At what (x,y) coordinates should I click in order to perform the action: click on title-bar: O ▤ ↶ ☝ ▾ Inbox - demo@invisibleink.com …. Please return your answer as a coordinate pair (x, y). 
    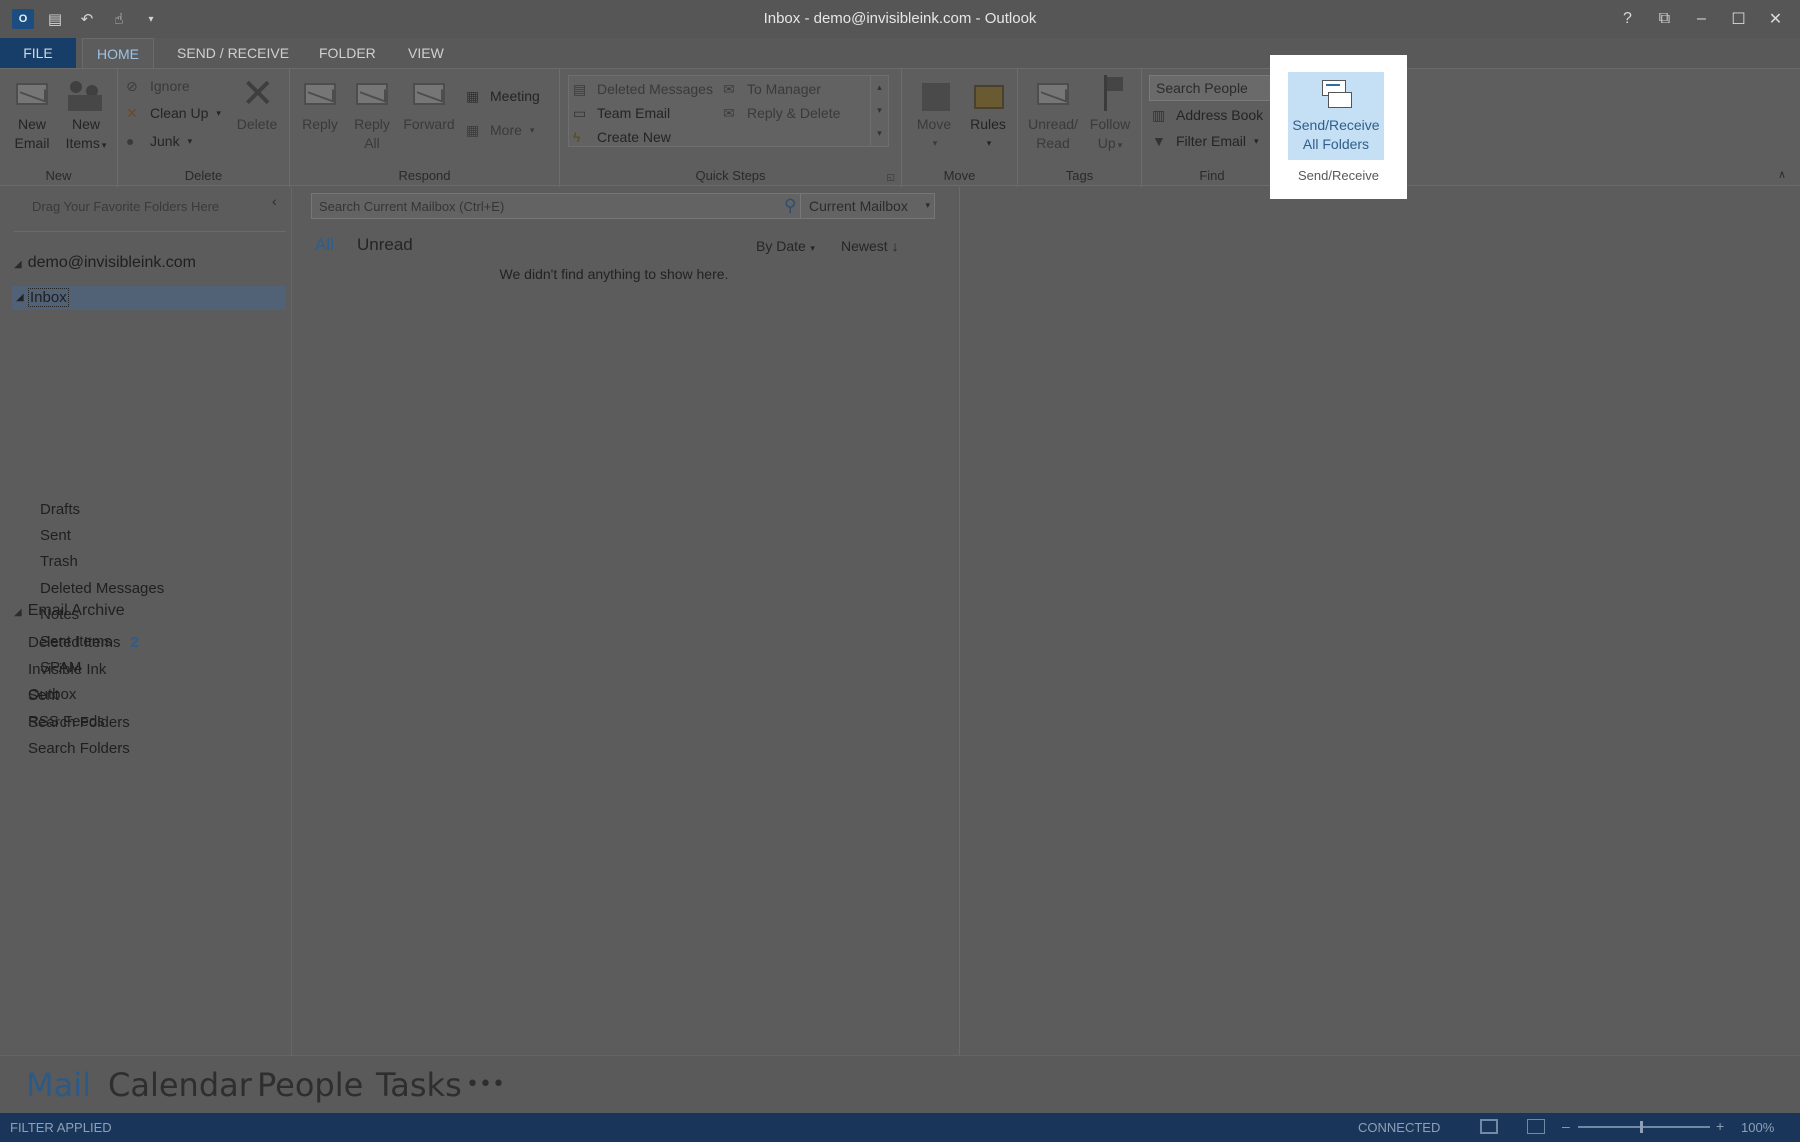
    Looking at the image, I should click on (900, 19).